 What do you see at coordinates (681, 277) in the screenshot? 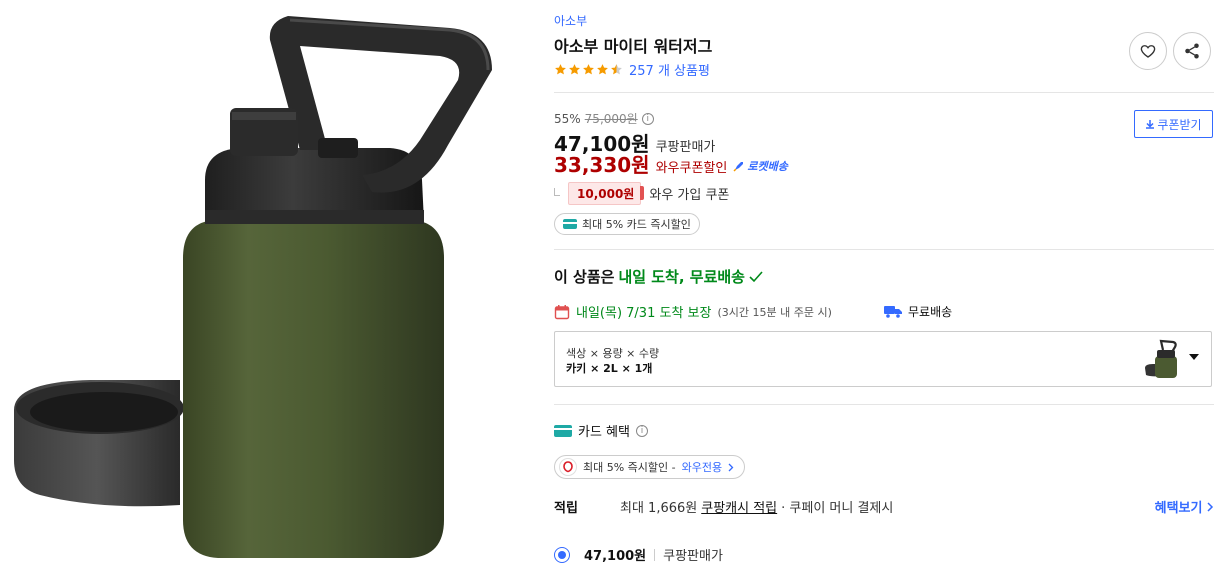
I see `arrival-headline-highlight: 내일 도착, 무료배송` at bounding box center [681, 277].